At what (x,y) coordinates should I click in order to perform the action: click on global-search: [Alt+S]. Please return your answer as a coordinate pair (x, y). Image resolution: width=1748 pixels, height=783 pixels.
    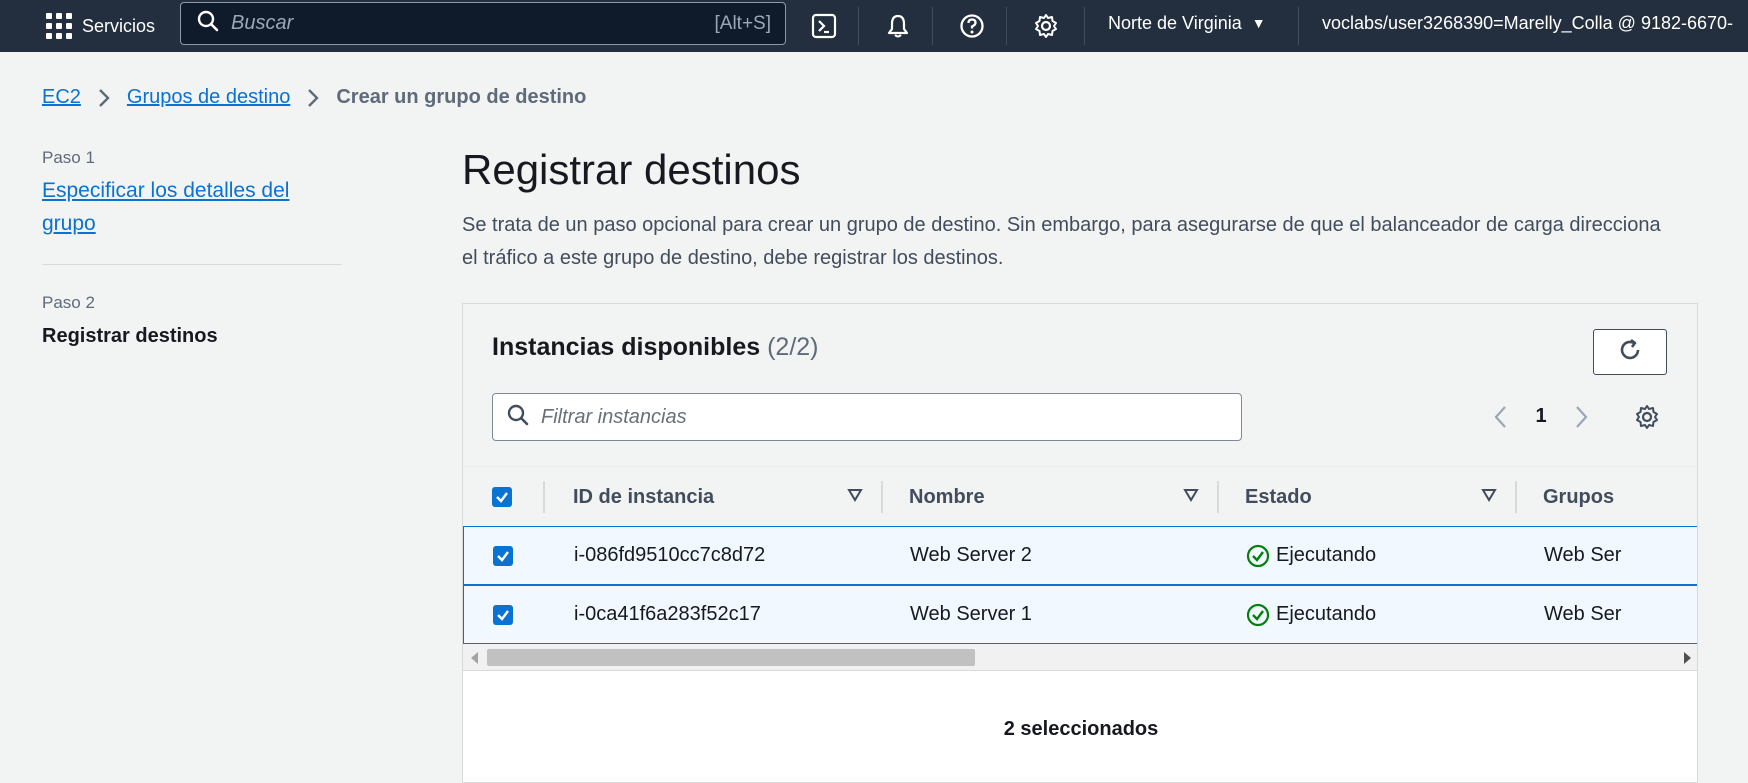
    Looking at the image, I should click on (483, 23).